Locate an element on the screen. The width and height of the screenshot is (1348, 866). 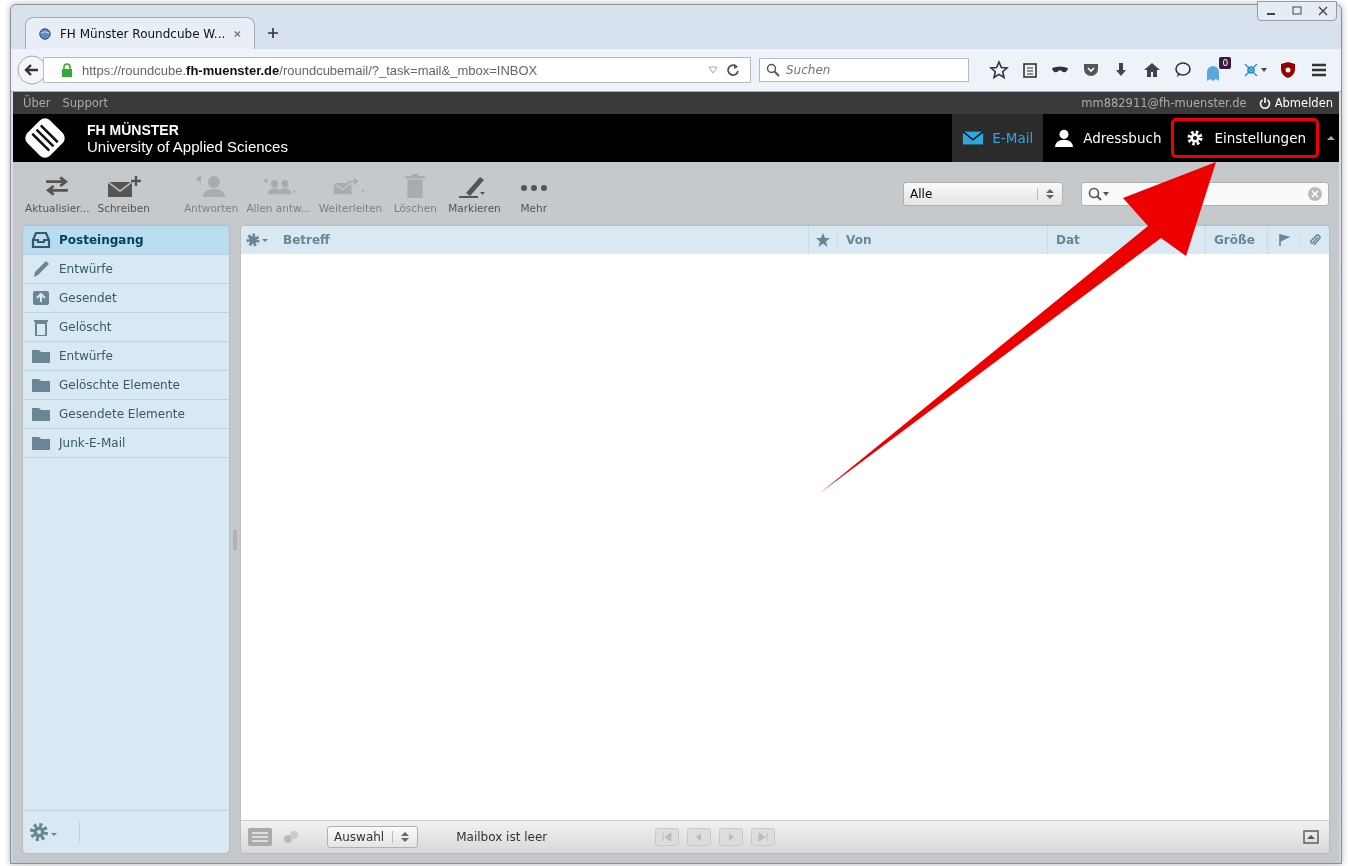
new-tab-icon is located at coordinates (273, 33).